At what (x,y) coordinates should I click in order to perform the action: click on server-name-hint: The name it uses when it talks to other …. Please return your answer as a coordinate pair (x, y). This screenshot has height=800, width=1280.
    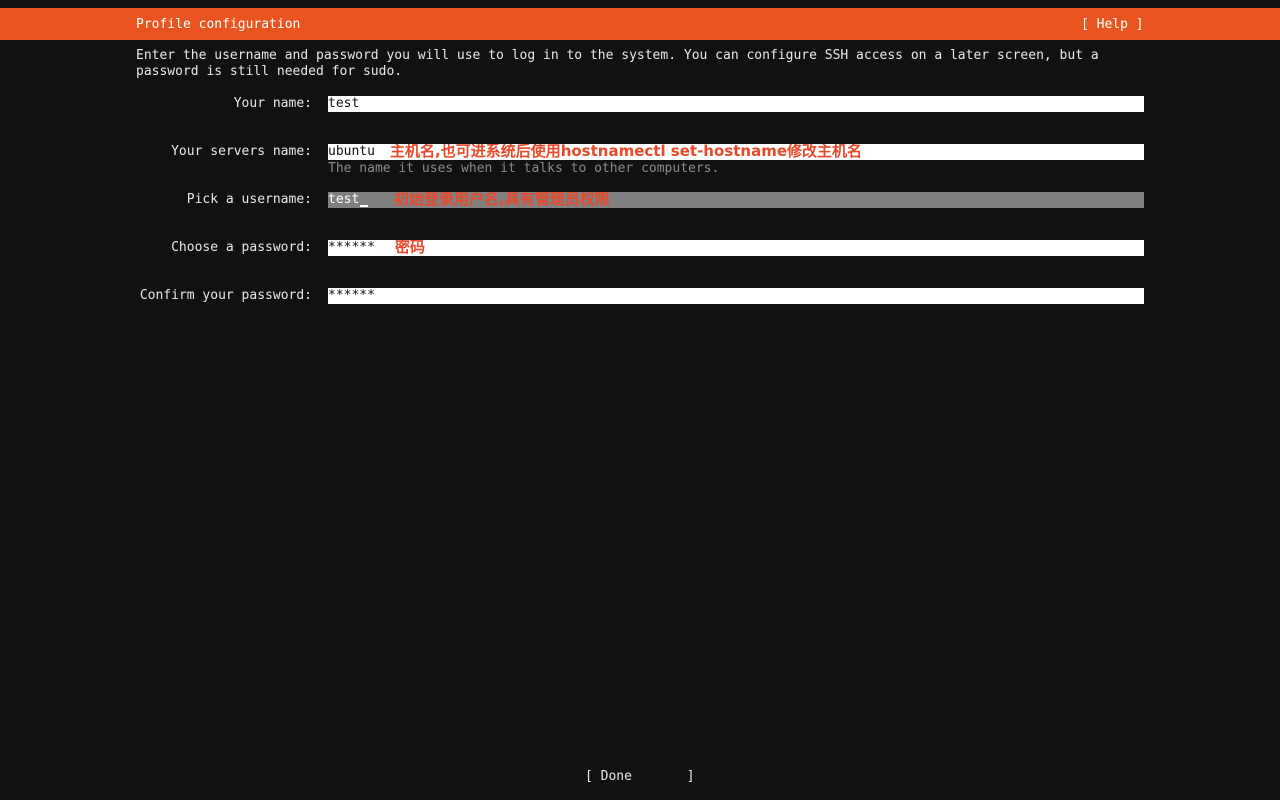
    Looking at the image, I should click on (524, 168).